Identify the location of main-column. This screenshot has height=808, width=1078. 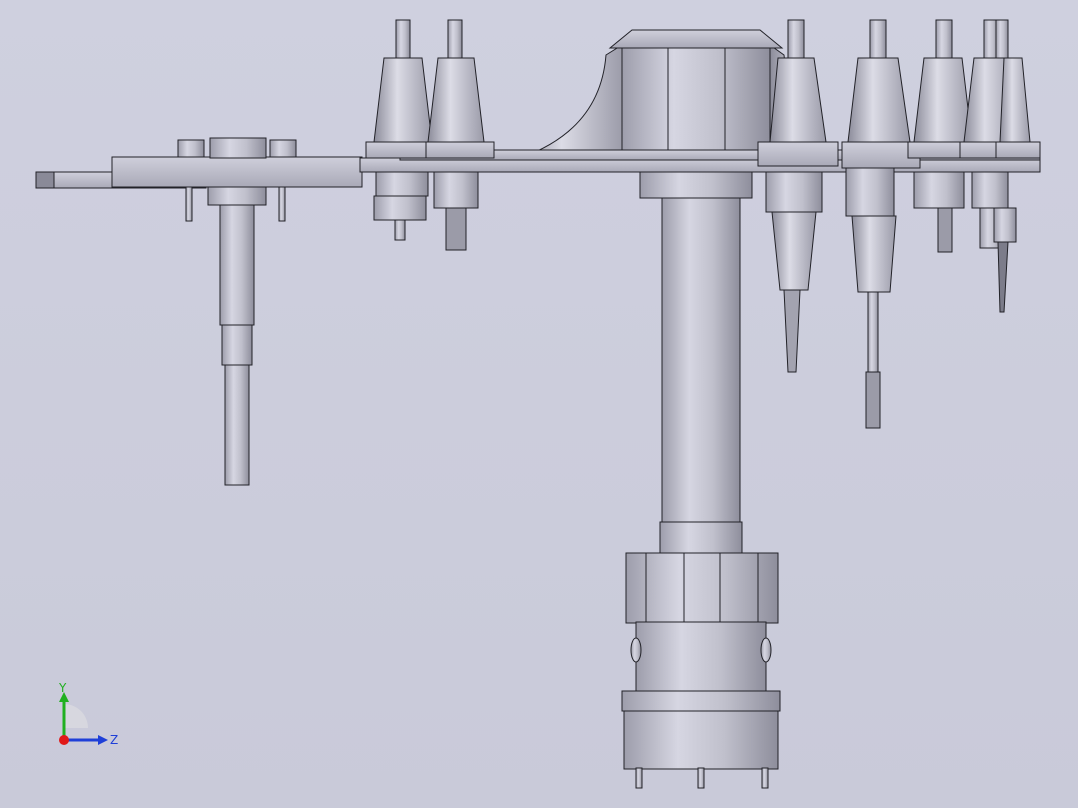
(701, 479).